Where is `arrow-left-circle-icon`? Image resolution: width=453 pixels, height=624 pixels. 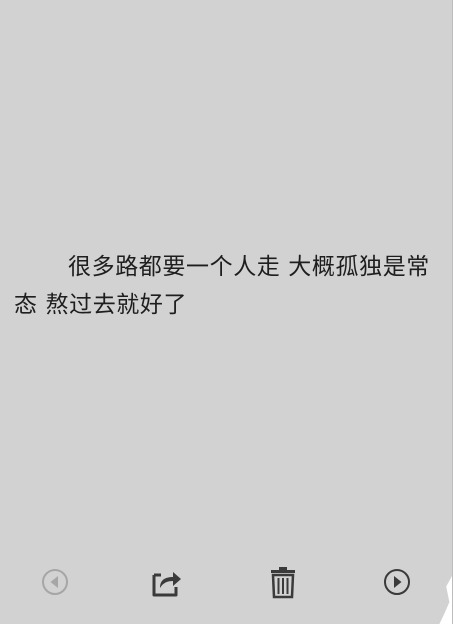 arrow-left-circle-icon is located at coordinates (55, 582).